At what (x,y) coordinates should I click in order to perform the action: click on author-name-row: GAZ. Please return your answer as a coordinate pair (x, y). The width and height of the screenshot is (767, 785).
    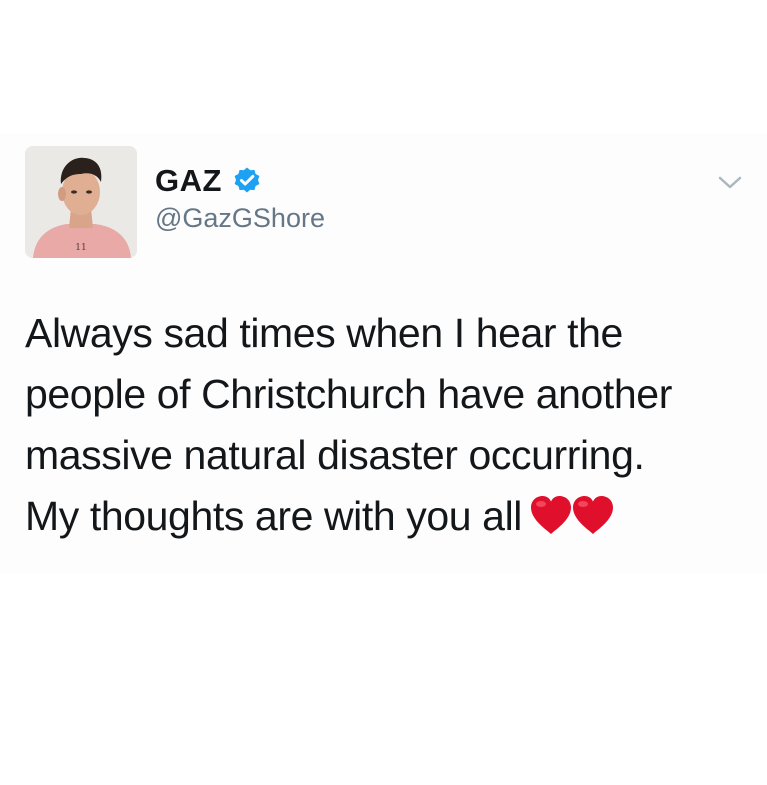
    Looking at the image, I should click on (208, 181).